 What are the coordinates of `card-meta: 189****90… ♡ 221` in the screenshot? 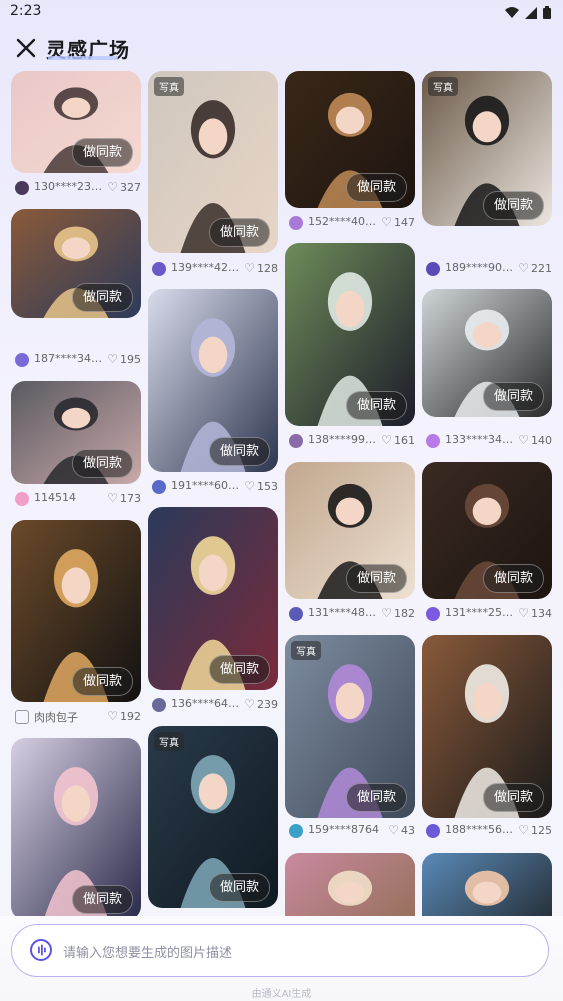 It's located at (489, 269).